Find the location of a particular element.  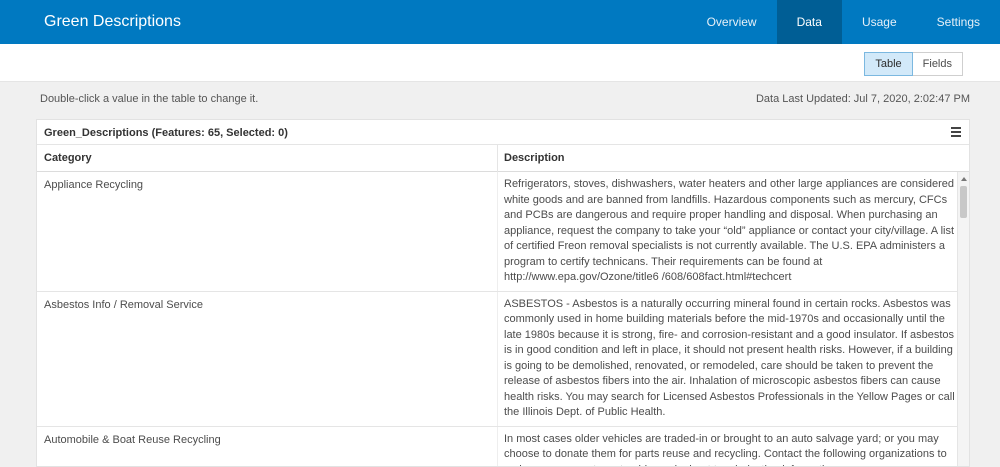

view-toggle: Table Fields is located at coordinates (913, 64).